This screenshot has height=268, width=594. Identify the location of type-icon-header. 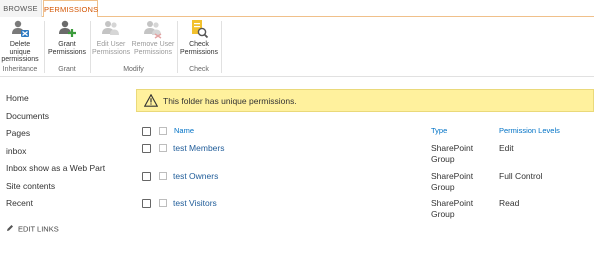
(163, 131).